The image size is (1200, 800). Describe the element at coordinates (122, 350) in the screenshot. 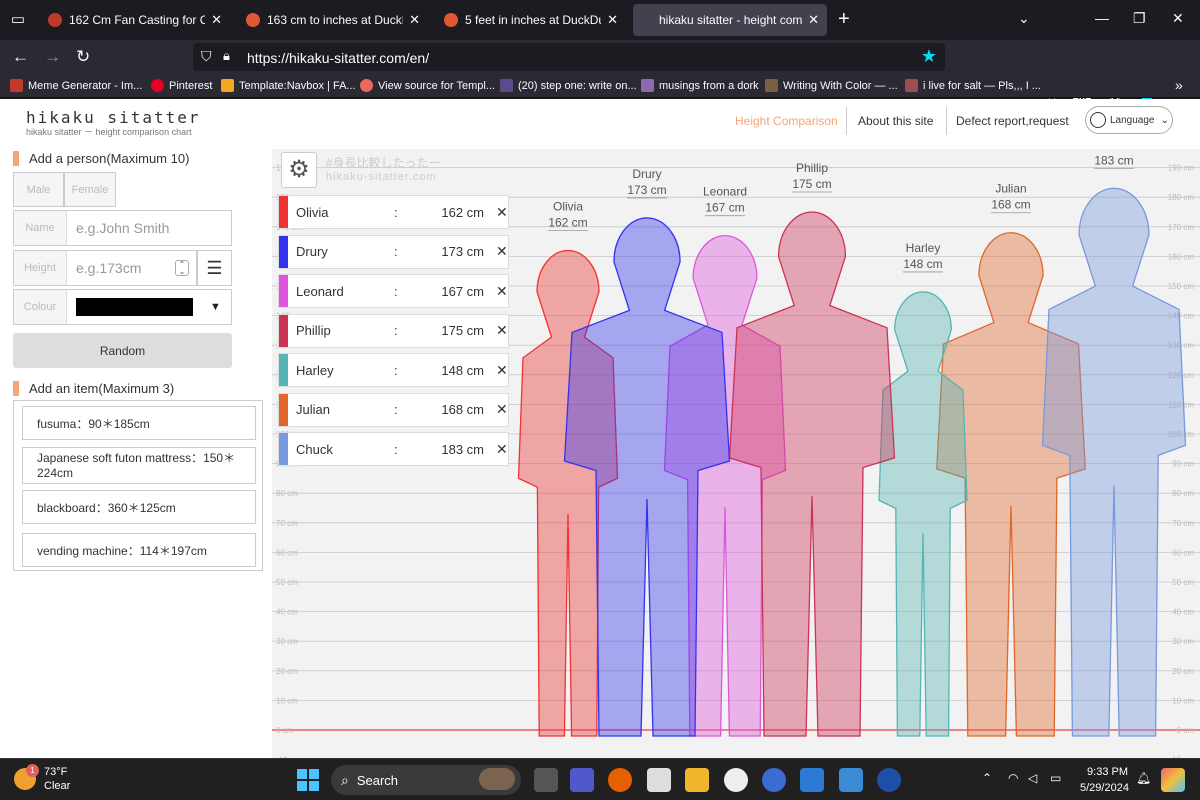

I see `random-button: Random` at that location.